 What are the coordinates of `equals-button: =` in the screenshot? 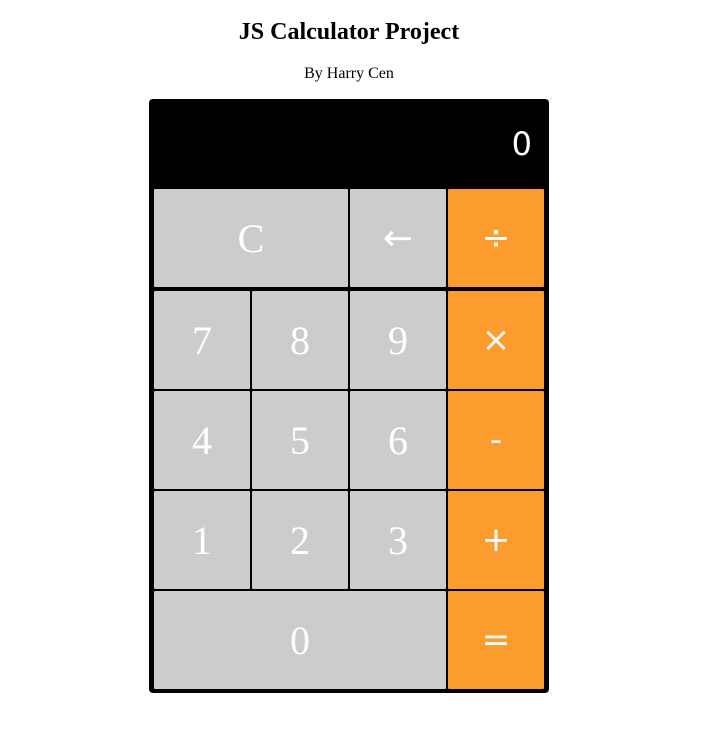 It's located at (496, 640).